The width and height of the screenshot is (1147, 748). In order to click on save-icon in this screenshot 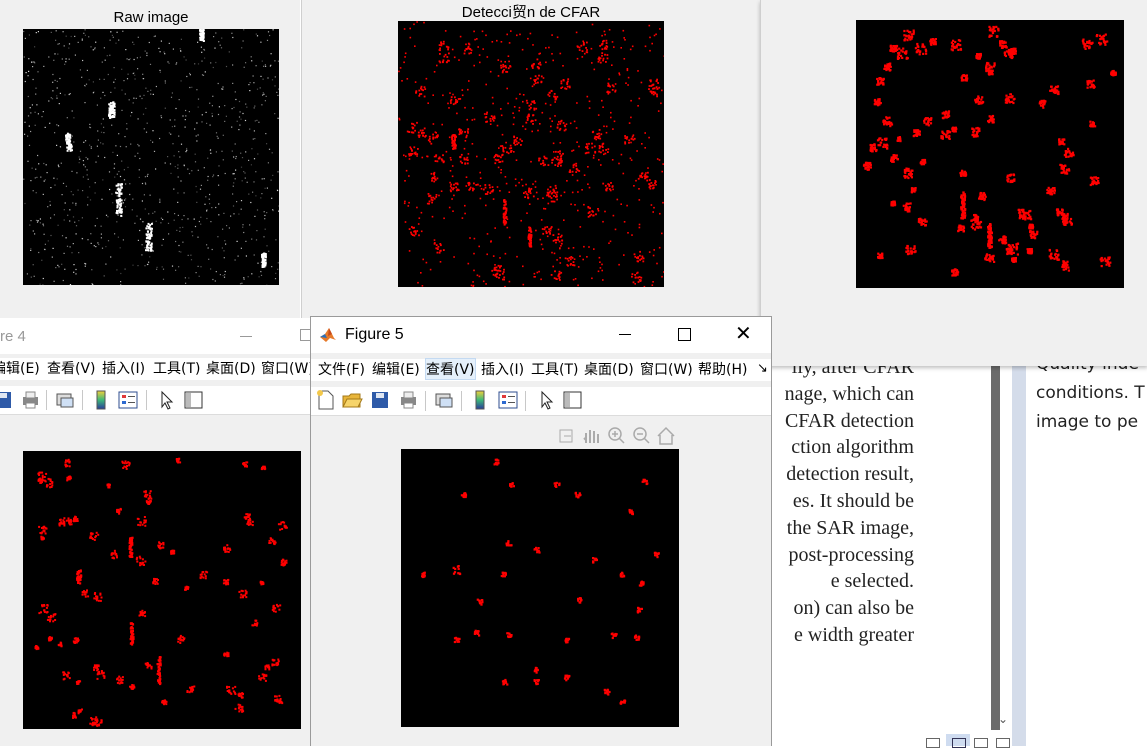, I will do `click(7, 400)`.